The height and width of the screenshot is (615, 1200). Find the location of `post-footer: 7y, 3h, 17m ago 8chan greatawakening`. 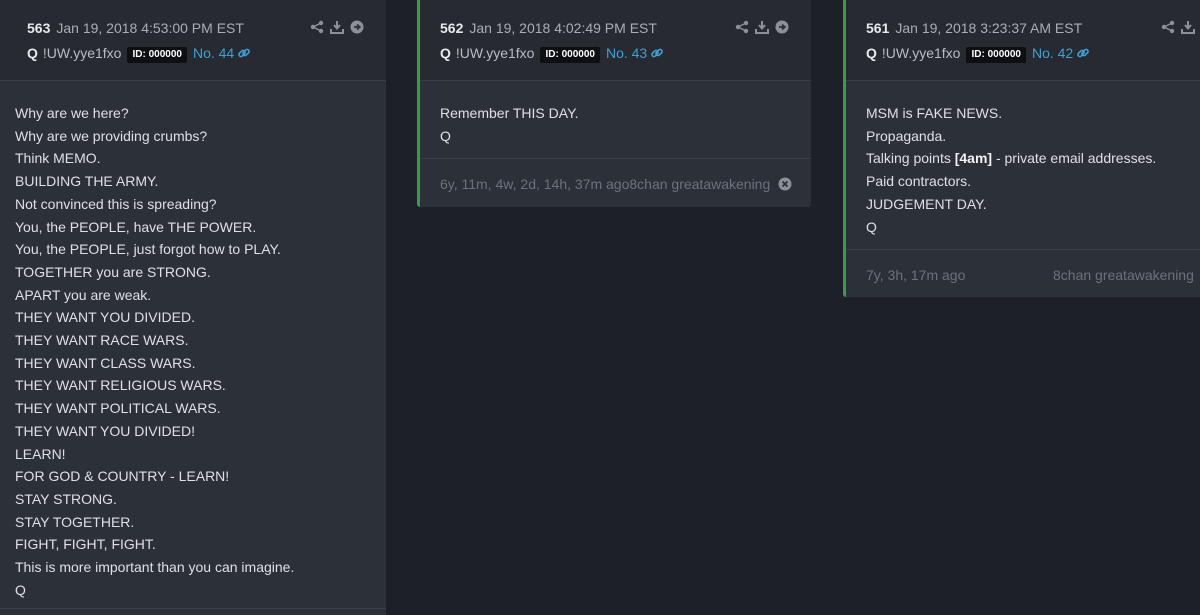

post-footer: 7y, 3h, 17m ago 8chan greatawakening is located at coordinates (1023, 273).